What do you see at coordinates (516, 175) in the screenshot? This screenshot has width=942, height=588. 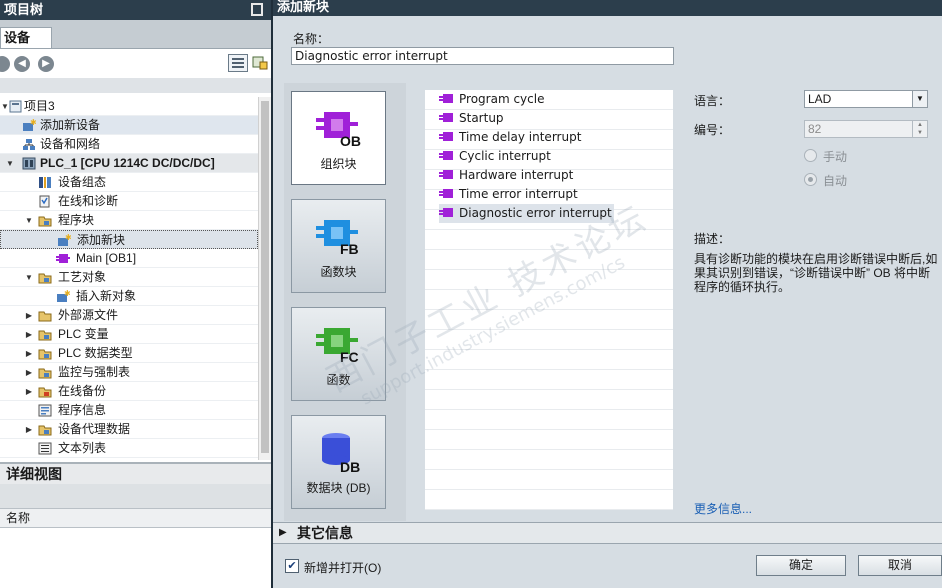 I see `ob-item-label: Hardware interrupt` at bounding box center [516, 175].